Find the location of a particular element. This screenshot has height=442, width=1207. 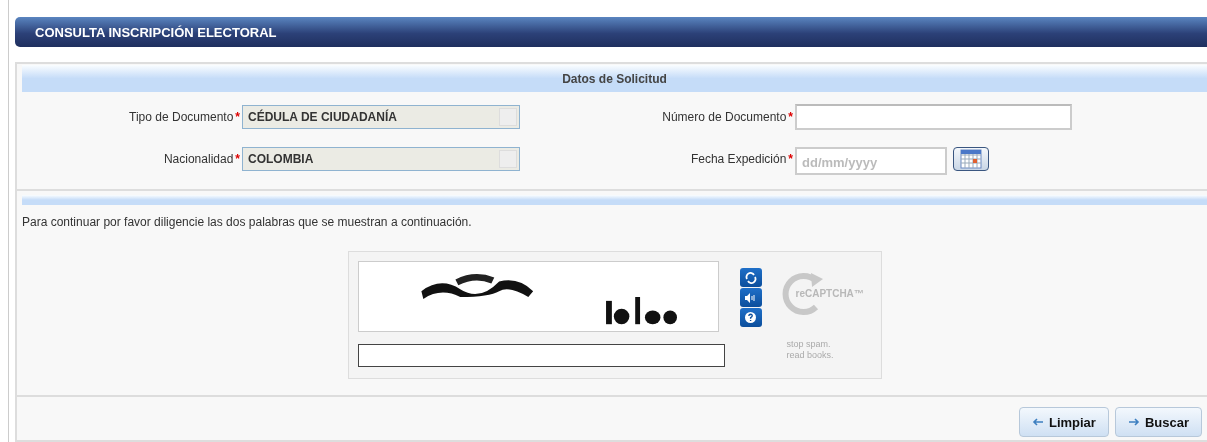

dropdown: COLOMBIA is located at coordinates (381, 158).